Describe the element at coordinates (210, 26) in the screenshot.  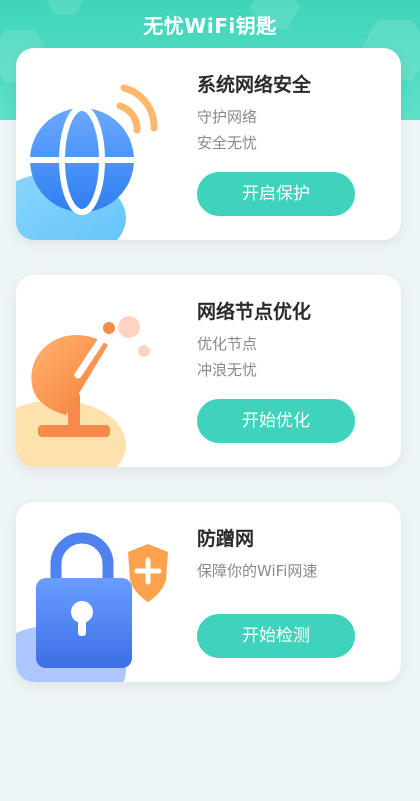
I see `app-title: 无忧WiFi钥匙` at that location.